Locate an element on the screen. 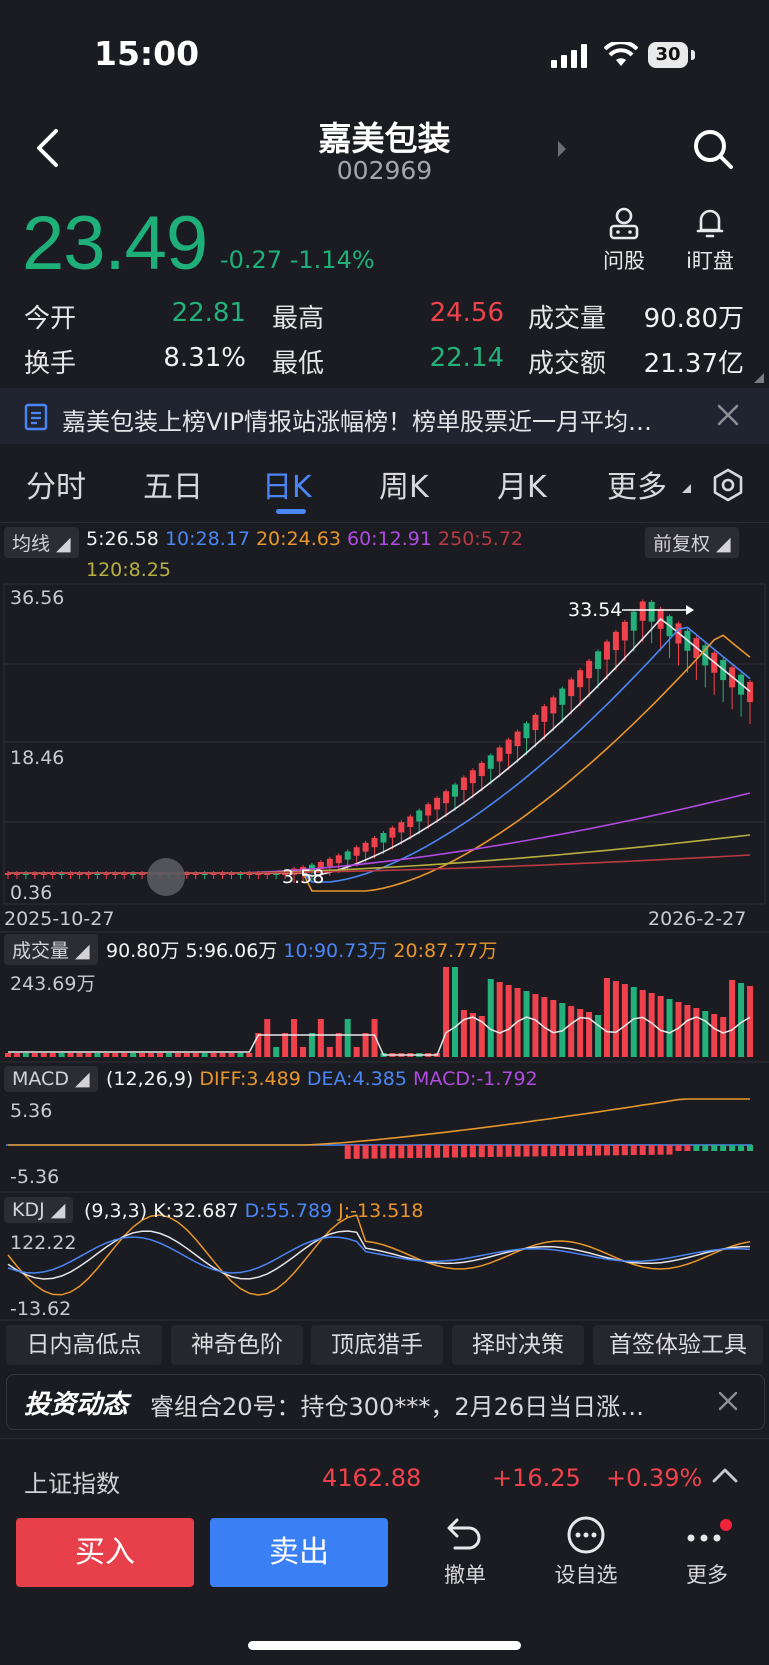  tab-more: 更多 is located at coordinates (637, 484).